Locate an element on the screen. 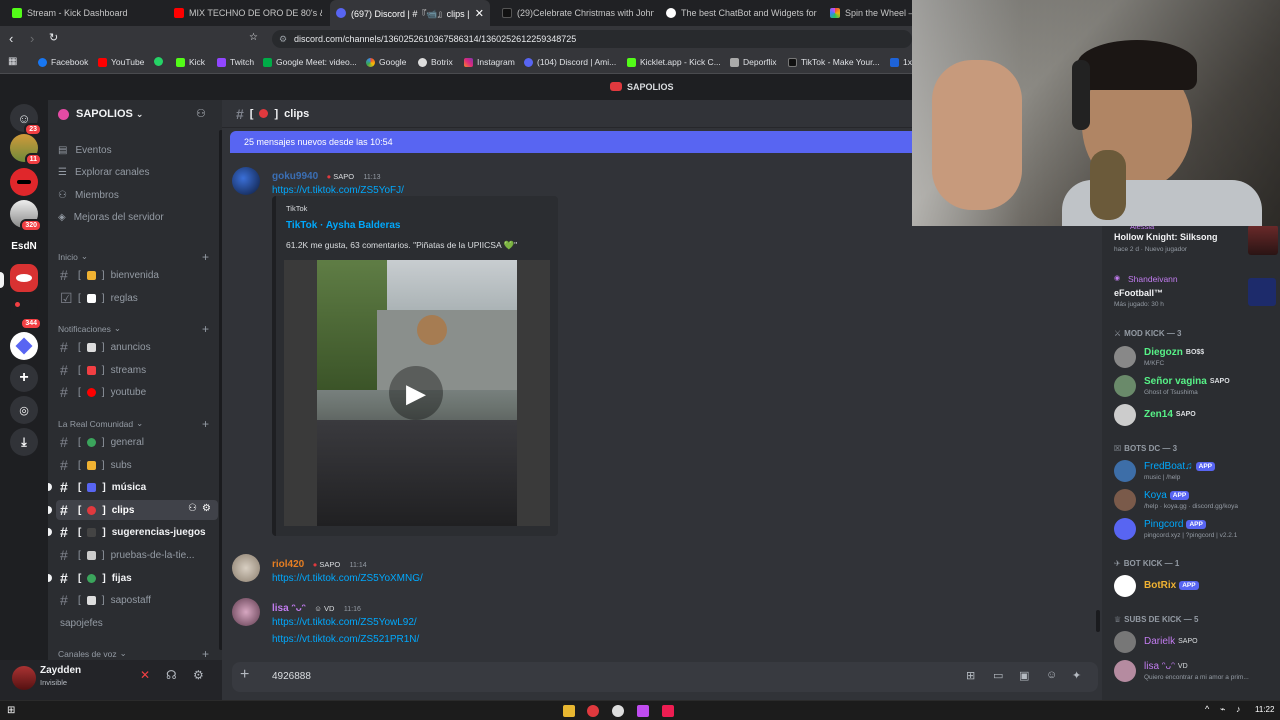  close-tab-icon: ✕ is located at coordinates (479, 13).